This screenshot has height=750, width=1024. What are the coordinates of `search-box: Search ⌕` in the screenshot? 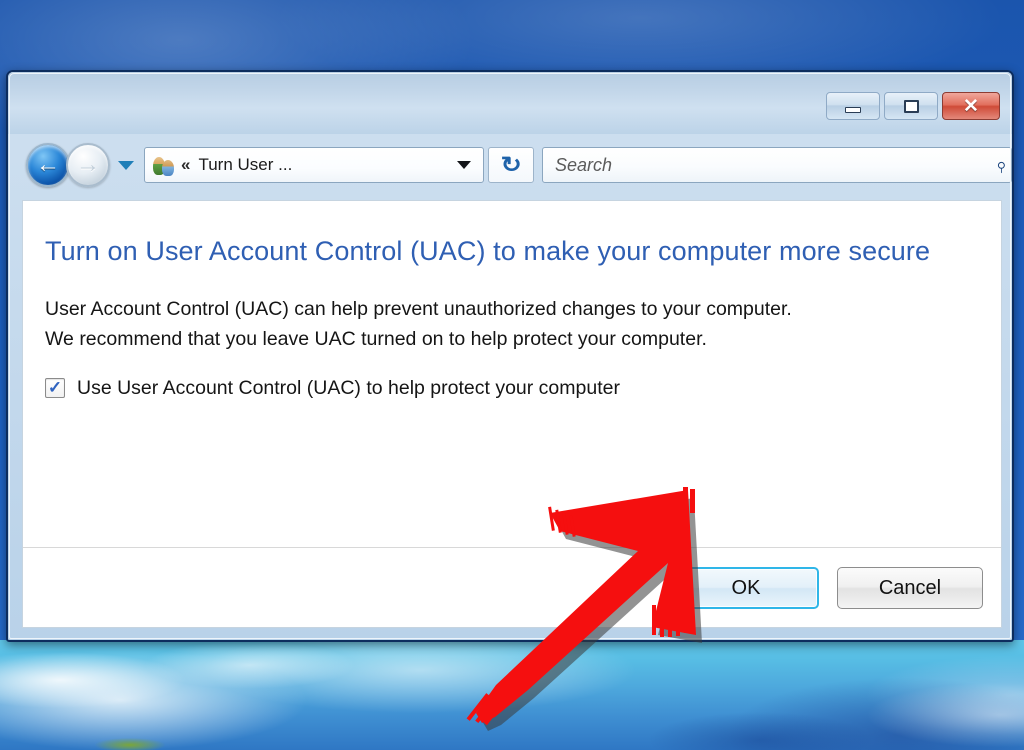 It's located at (777, 165).